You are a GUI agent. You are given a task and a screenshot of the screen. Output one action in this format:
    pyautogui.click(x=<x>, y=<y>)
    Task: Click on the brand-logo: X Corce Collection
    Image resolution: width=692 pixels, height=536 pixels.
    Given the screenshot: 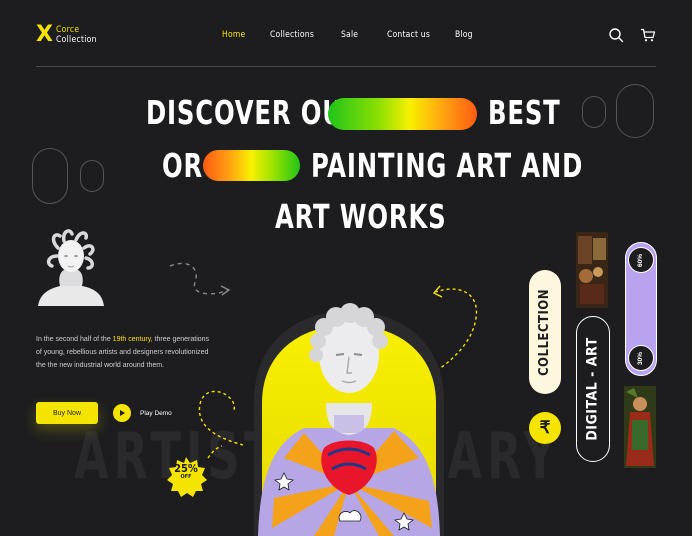 What is the action you would take?
    pyautogui.click(x=66, y=35)
    